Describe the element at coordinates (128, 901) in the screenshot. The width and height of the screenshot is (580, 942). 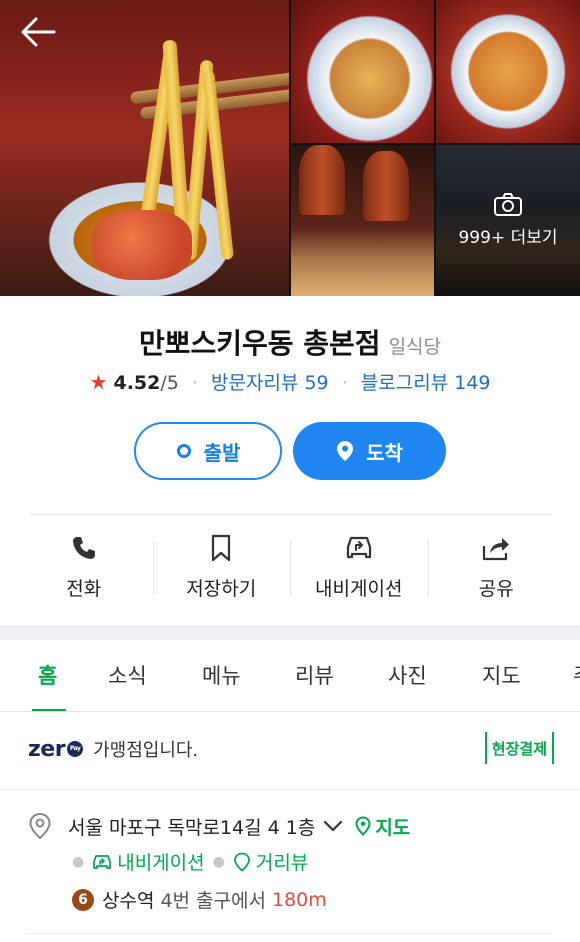
I see `station-name: 상수역` at that location.